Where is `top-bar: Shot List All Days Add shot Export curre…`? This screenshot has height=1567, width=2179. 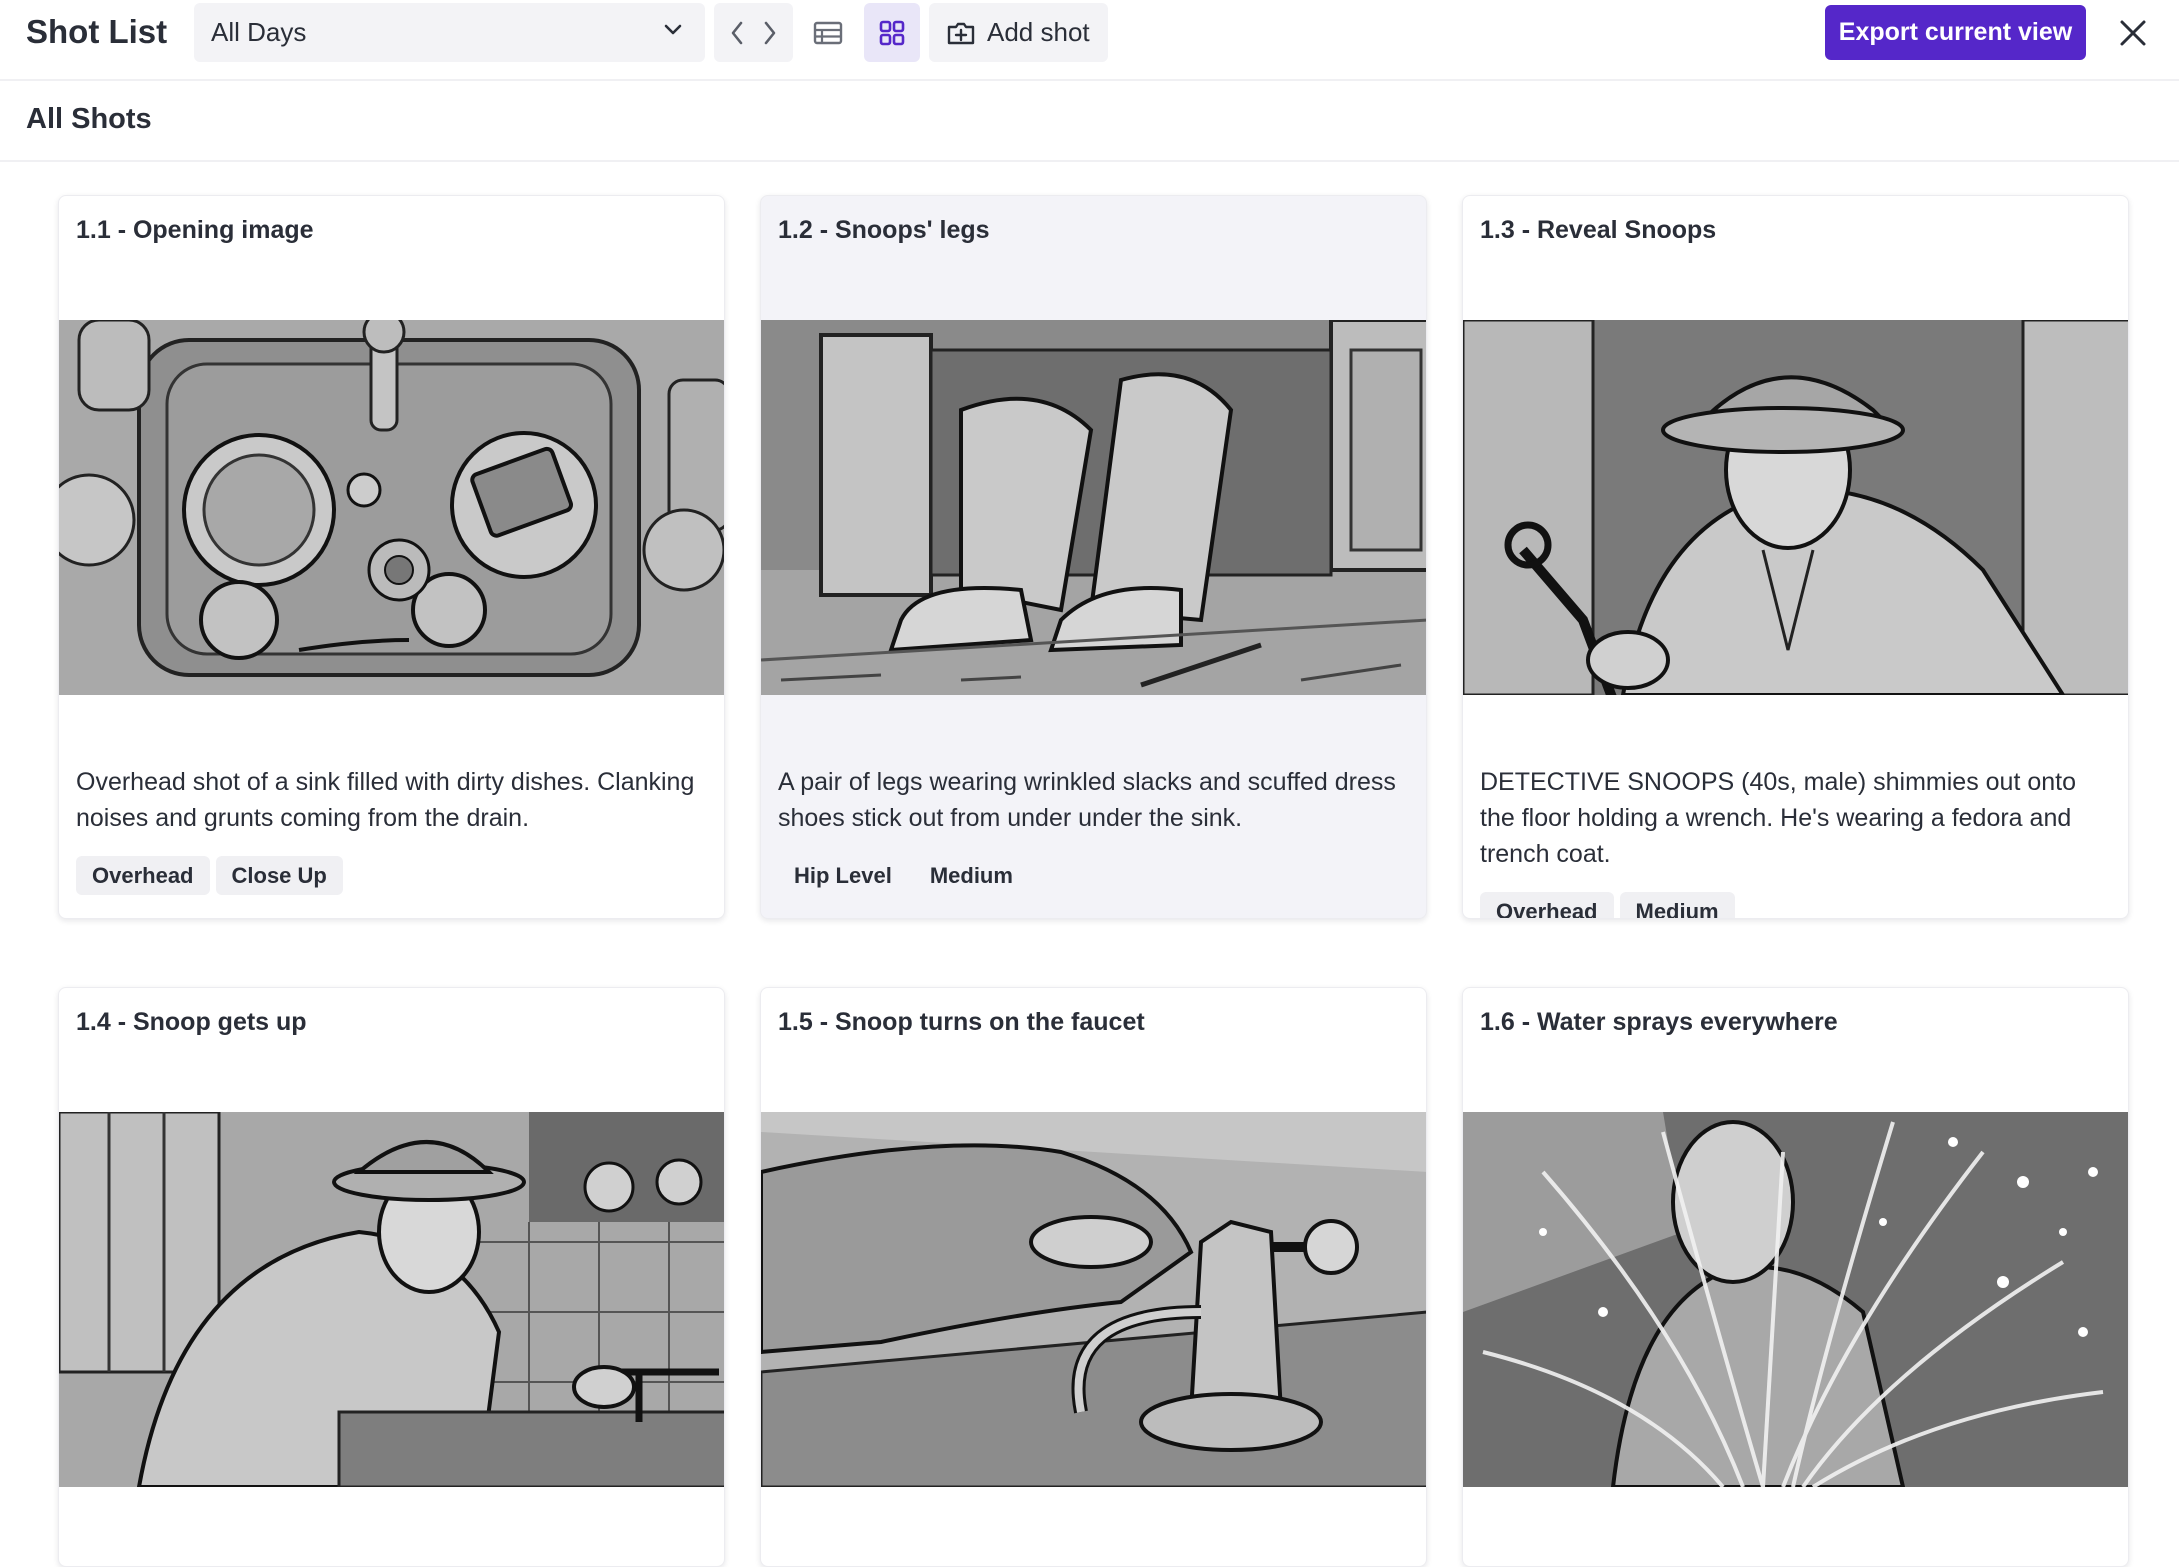 top-bar: Shot List All Days Add shot Export curre… is located at coordinates (1089, 40).